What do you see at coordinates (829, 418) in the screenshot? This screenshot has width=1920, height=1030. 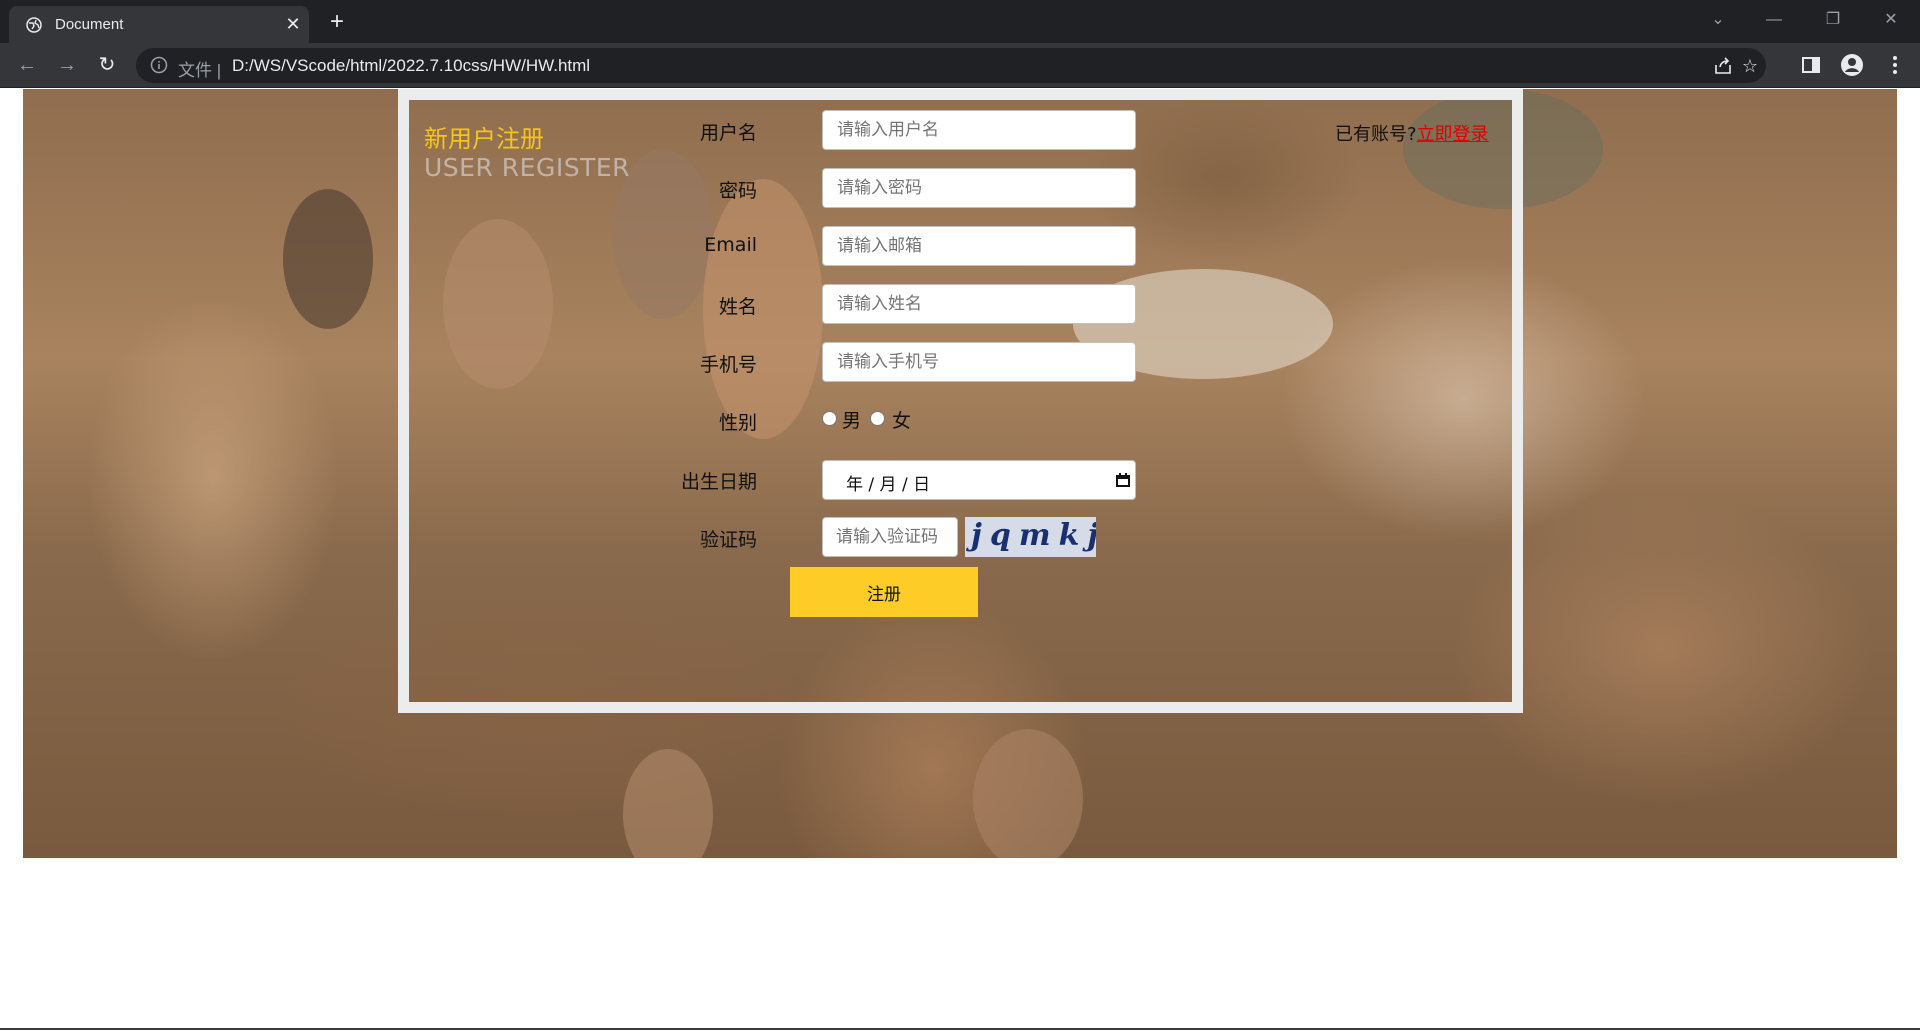 I see `gender-male-radio` at bounding box center [829, 418].